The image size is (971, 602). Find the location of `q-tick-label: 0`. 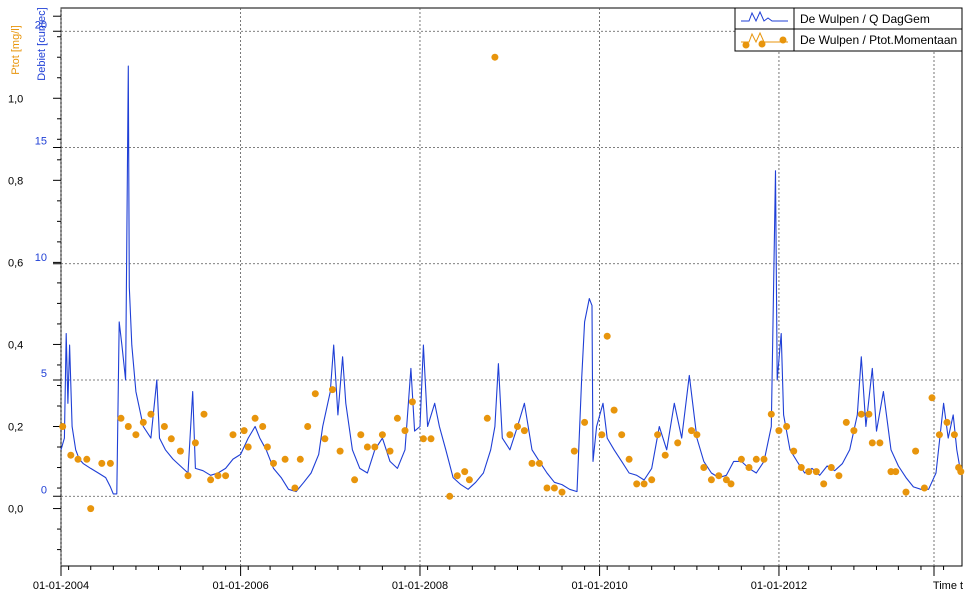

q-tick-label: 0 is located at coordinates (44, 490).